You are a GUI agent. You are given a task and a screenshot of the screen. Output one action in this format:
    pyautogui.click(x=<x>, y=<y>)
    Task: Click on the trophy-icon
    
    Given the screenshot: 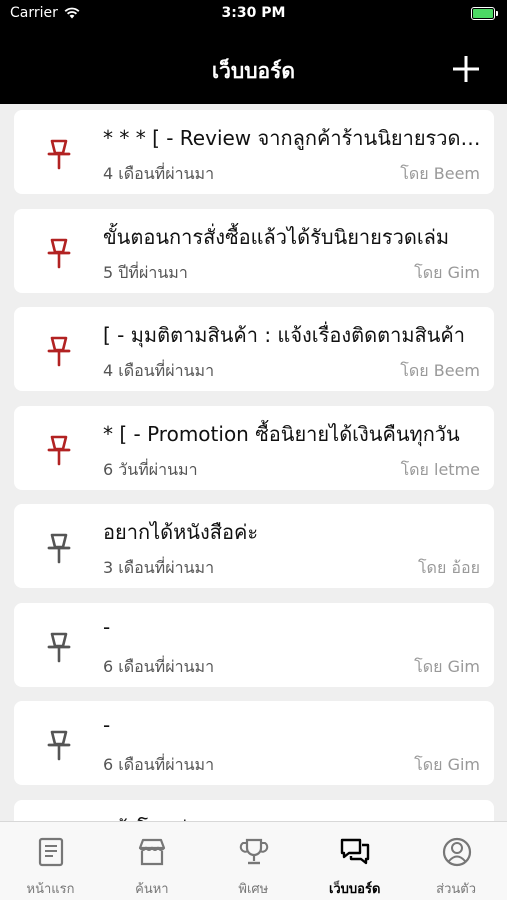 What is the action you would take?
    pyautogui.click(x=254, y=852)
    